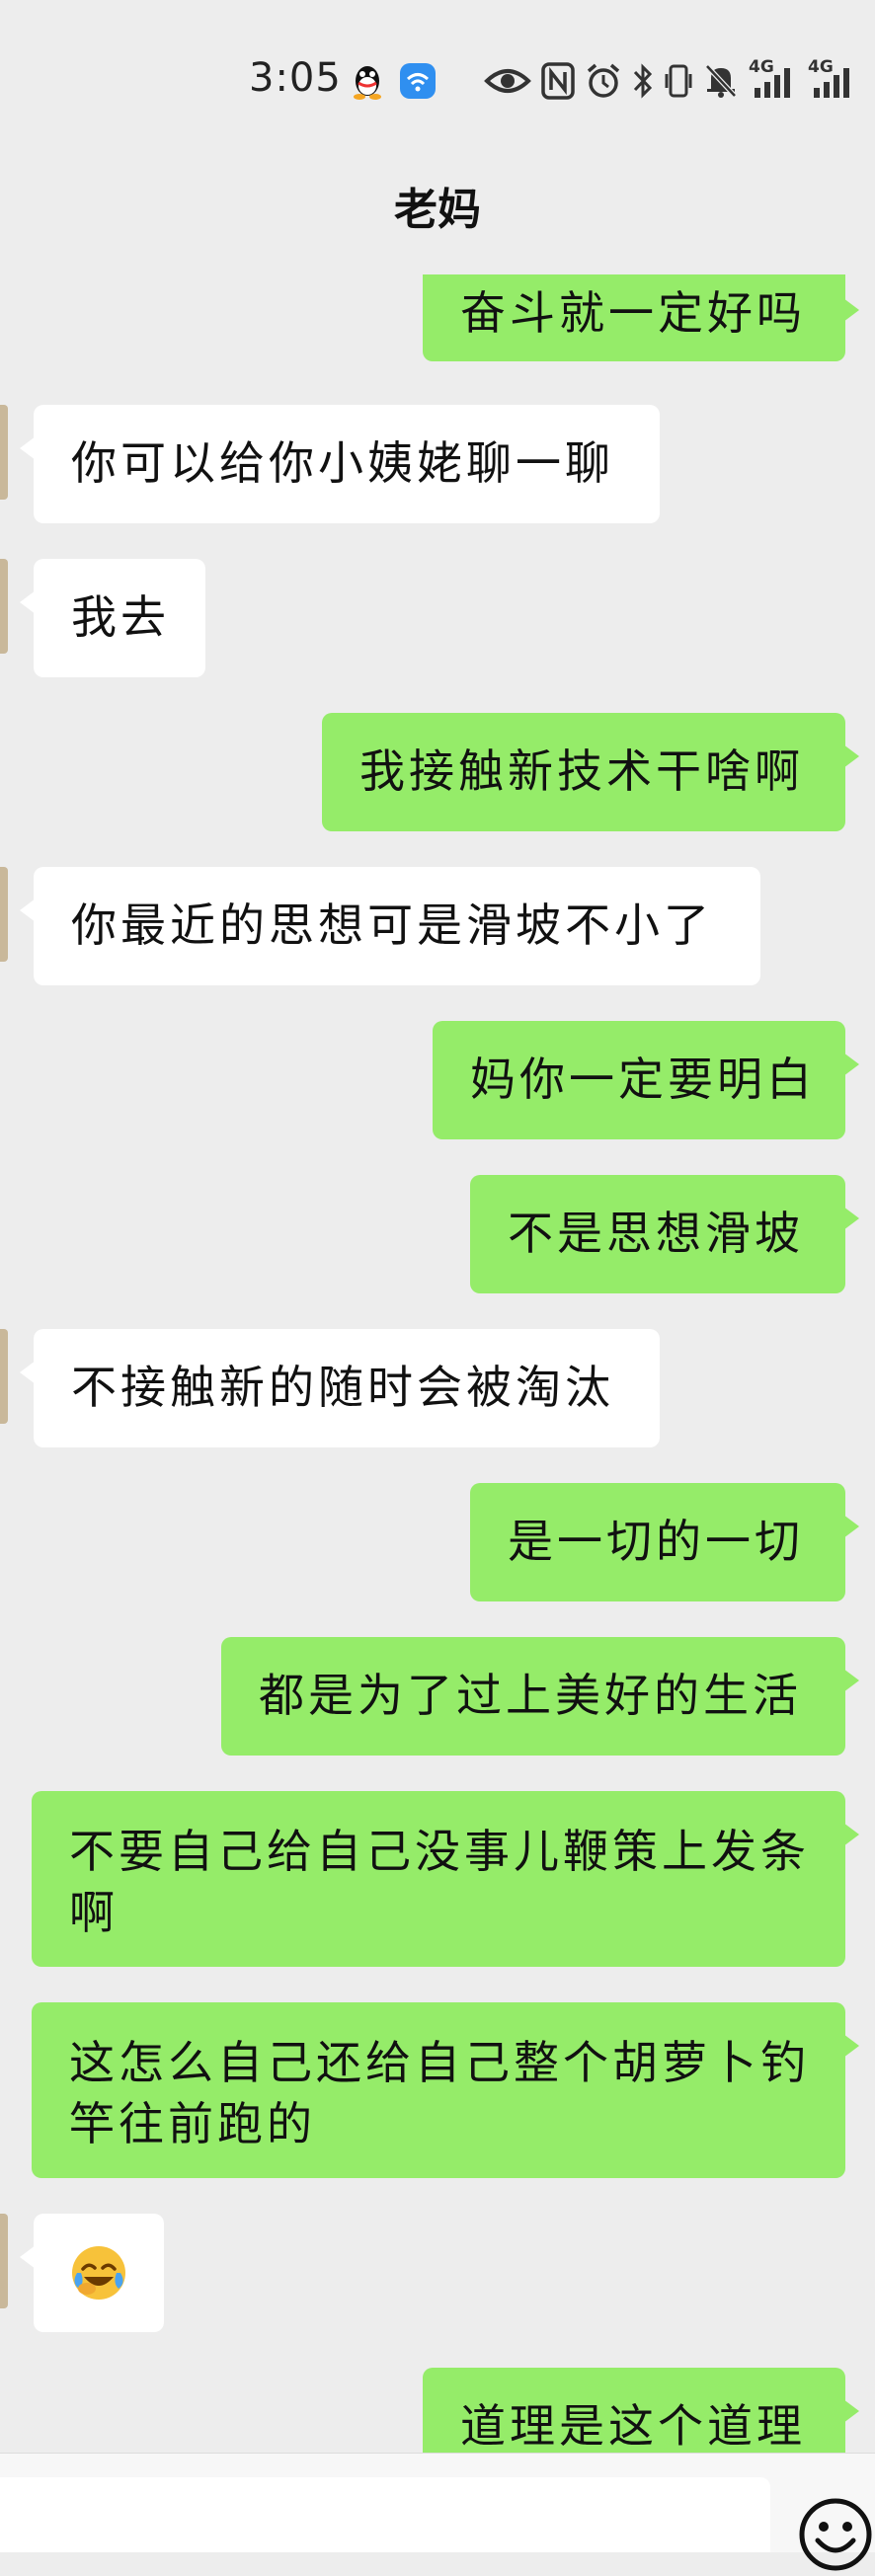 The width and height of the screenshot is (875, 2576). What do you see at coordinates (656, 1541) in the screenshot?
I see `message-text: 是一切的一切` at bounding box center [656, 1541].